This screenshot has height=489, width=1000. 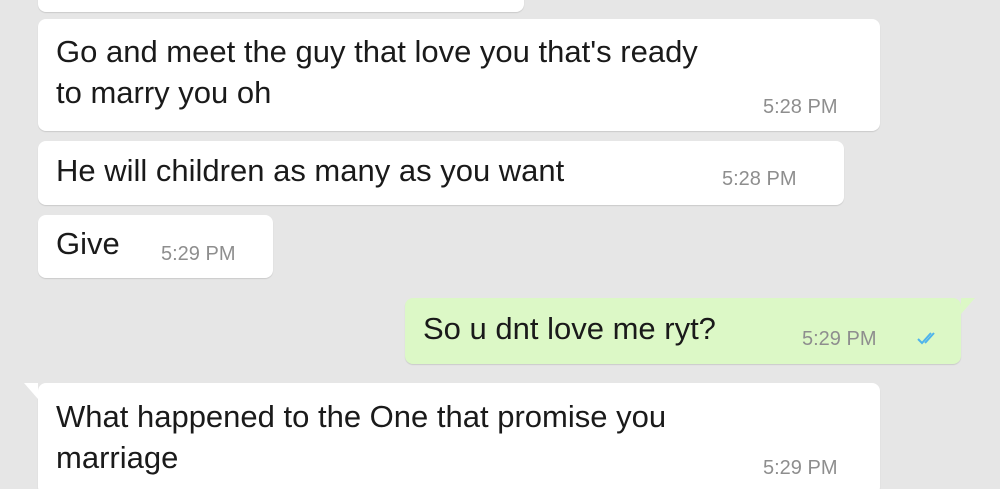 What do you see at coordinates (164, 92) in the screenshot?
I see `message-text-line-2: to marry you oh` at bounding box center [164, 92].